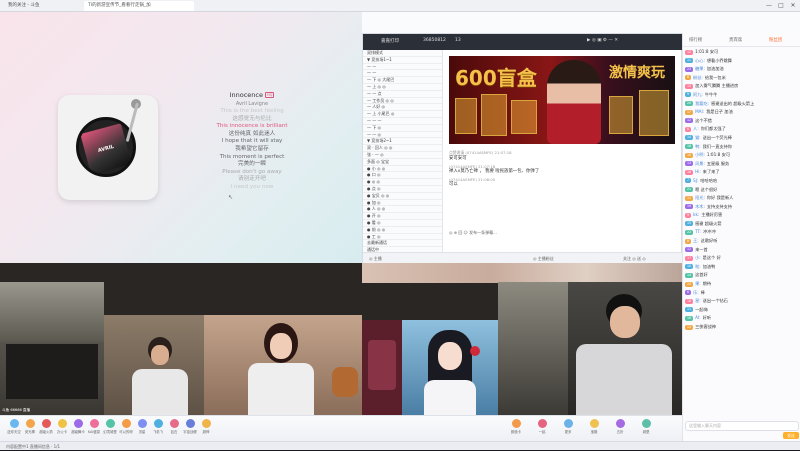 The width and height of the screenshot is (800, 451). Describe the element at coordinates (402, 230) in the screenshot. I see `room-list-item: ● 前 ◎ ◎` at that location.